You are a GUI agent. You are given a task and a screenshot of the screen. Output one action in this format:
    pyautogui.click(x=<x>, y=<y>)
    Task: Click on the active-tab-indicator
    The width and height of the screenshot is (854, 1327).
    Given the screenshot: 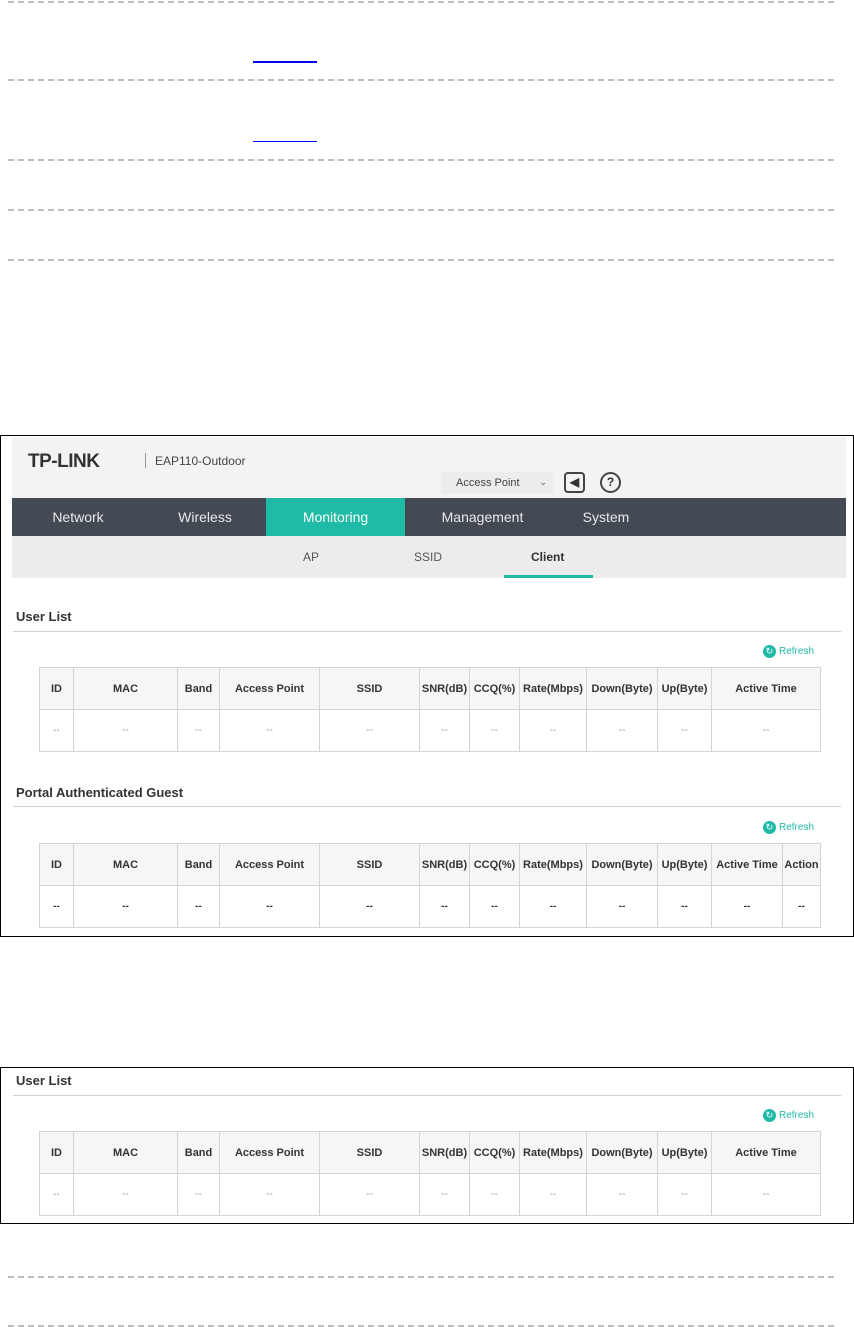 What is the action you would take?
    pyautogui.click(x=548, y=576)
    